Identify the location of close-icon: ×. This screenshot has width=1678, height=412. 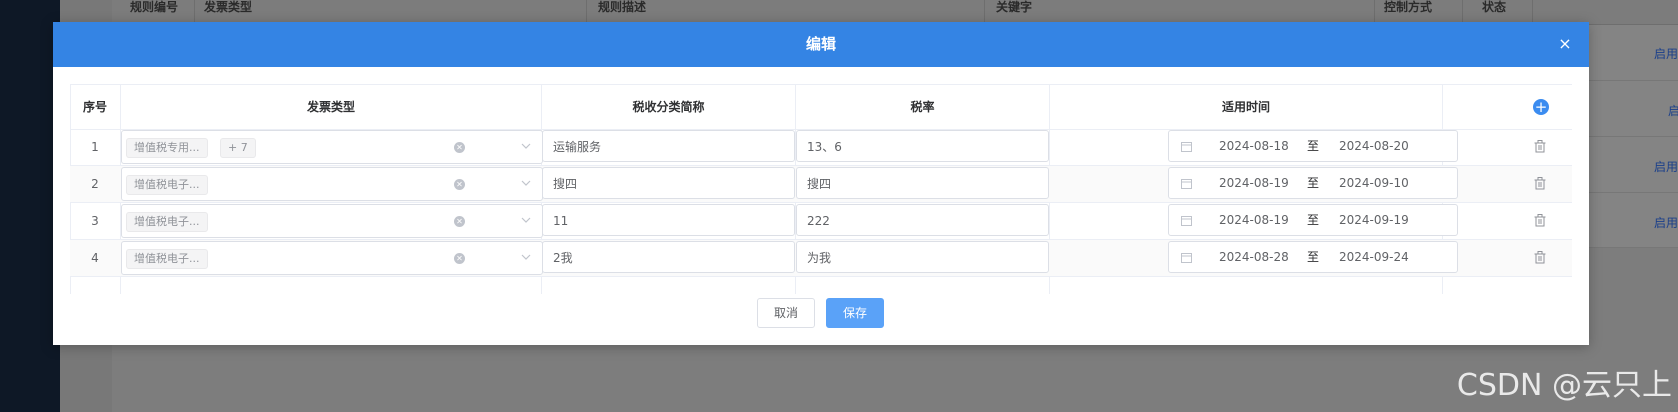
(1565, 44).